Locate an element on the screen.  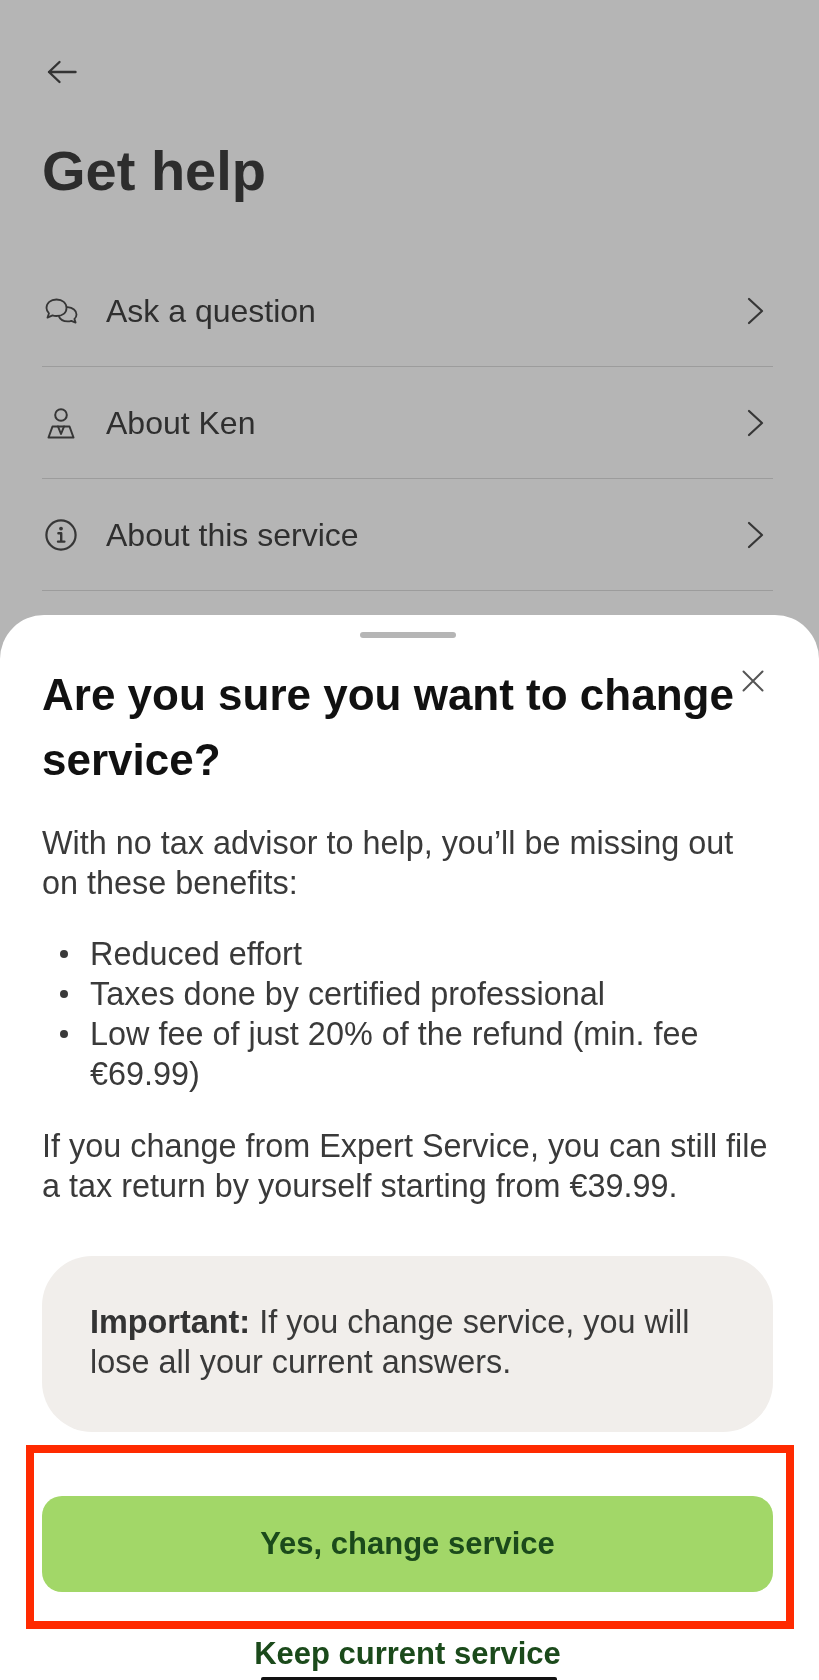
close-icon is located at coordinates (753, 681).